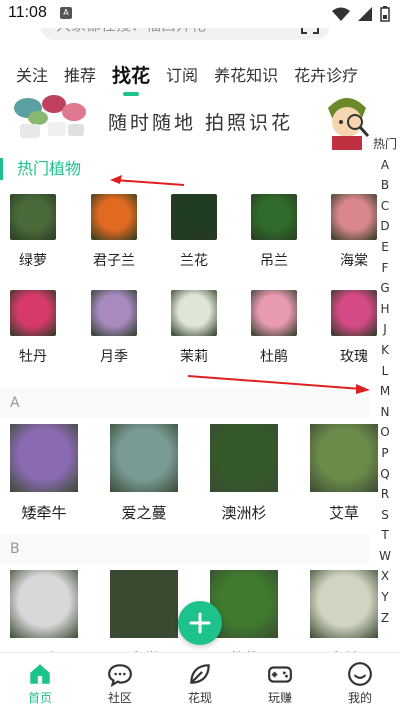 This screenshot has width=400, height=712. I want to click on hot-plant-item: 绿萝, so click(33, 232).